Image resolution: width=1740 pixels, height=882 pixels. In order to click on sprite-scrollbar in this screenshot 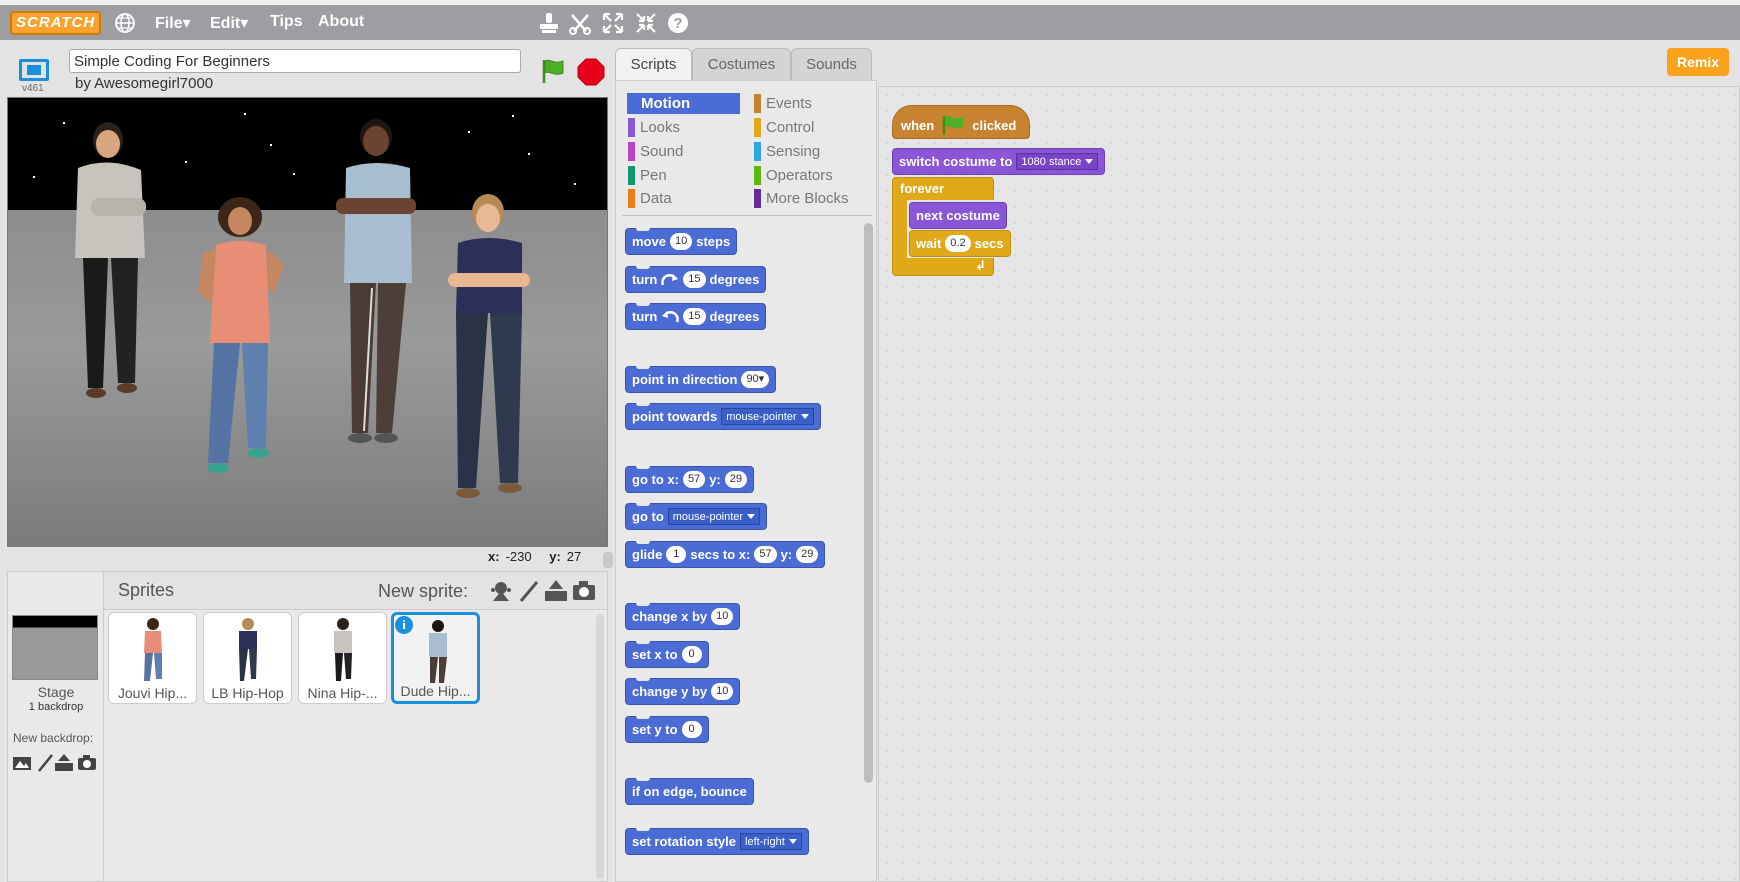, I will do `click(600, 746)`.